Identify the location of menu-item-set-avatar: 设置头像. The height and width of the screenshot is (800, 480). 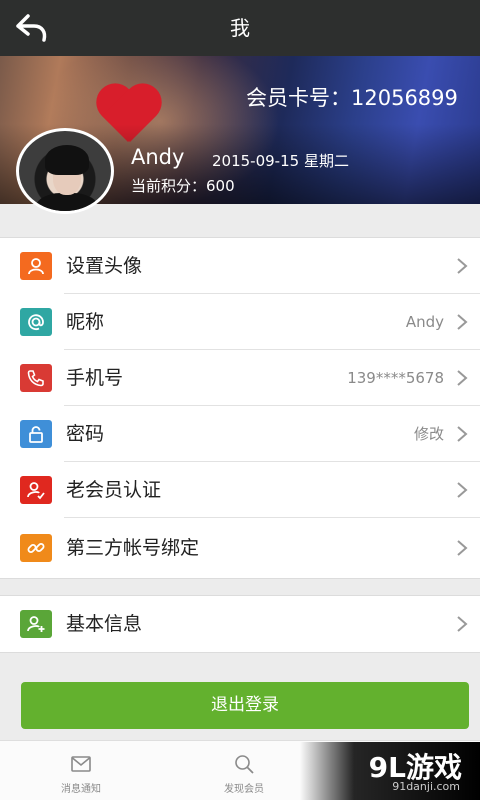
(240, 266).